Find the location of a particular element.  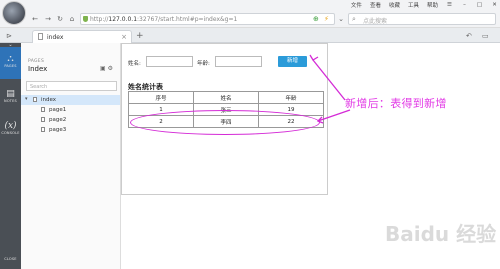

arrow-to-button is located at coordinates (329, 80).